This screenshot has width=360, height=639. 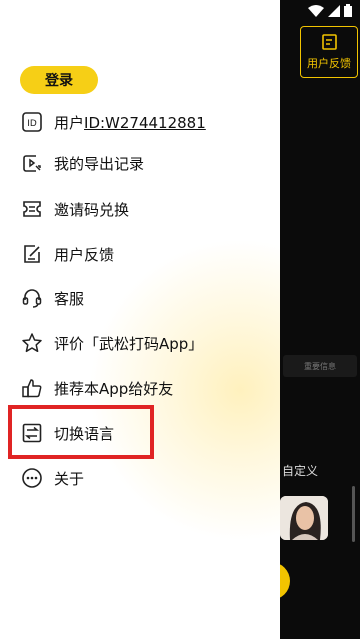 I want to click on highlight-annotation-box, so click(x=81, y=432).